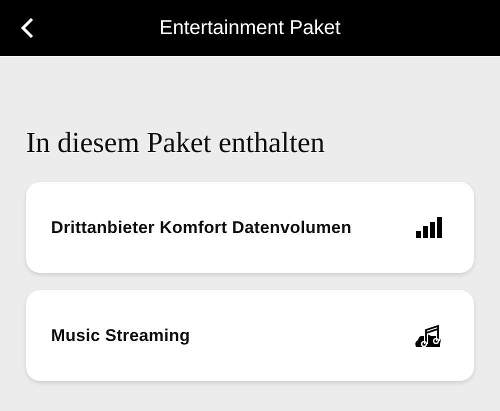  What do you see at coordinates (250, 28) in the screenshot?
I see `screen-title: Entertainment Paket` at bounding box center [250, 28].